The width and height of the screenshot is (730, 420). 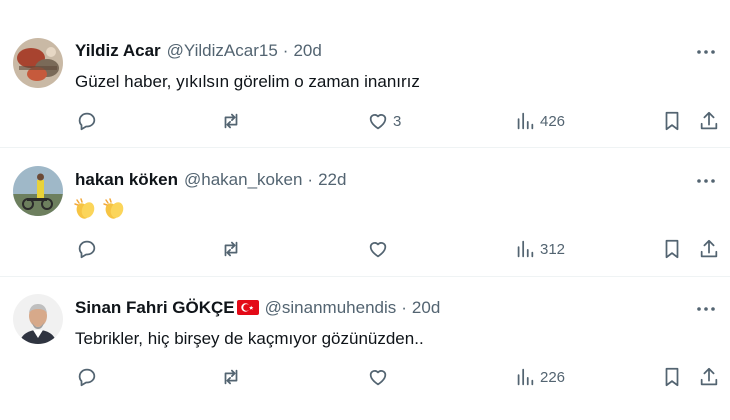 I want to click on like-button: 3, so click(x=384, y=121).